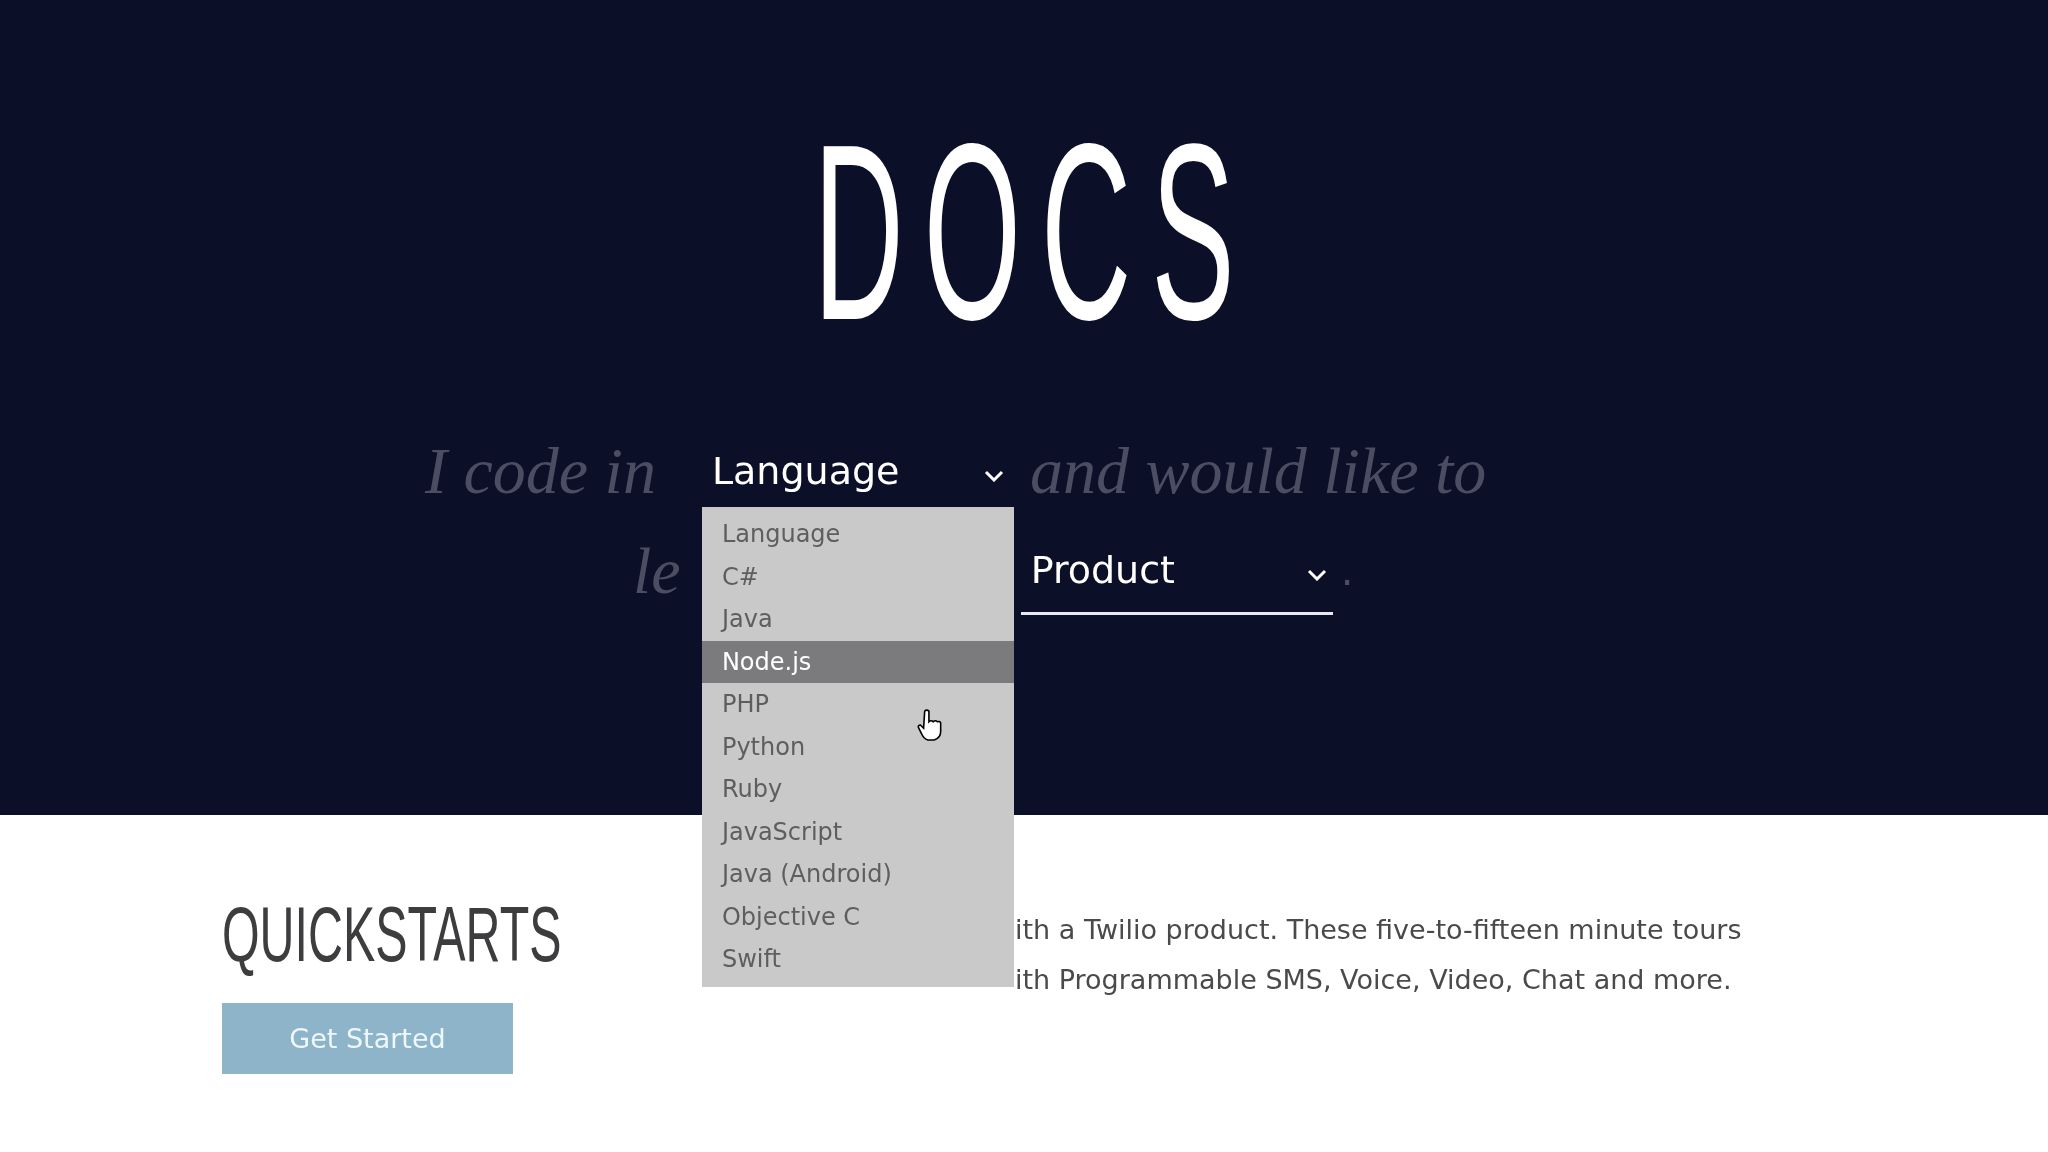 The height and width of the screenshot is (1152, 2048). I want to click on language-option: Language, so click(857, 534).